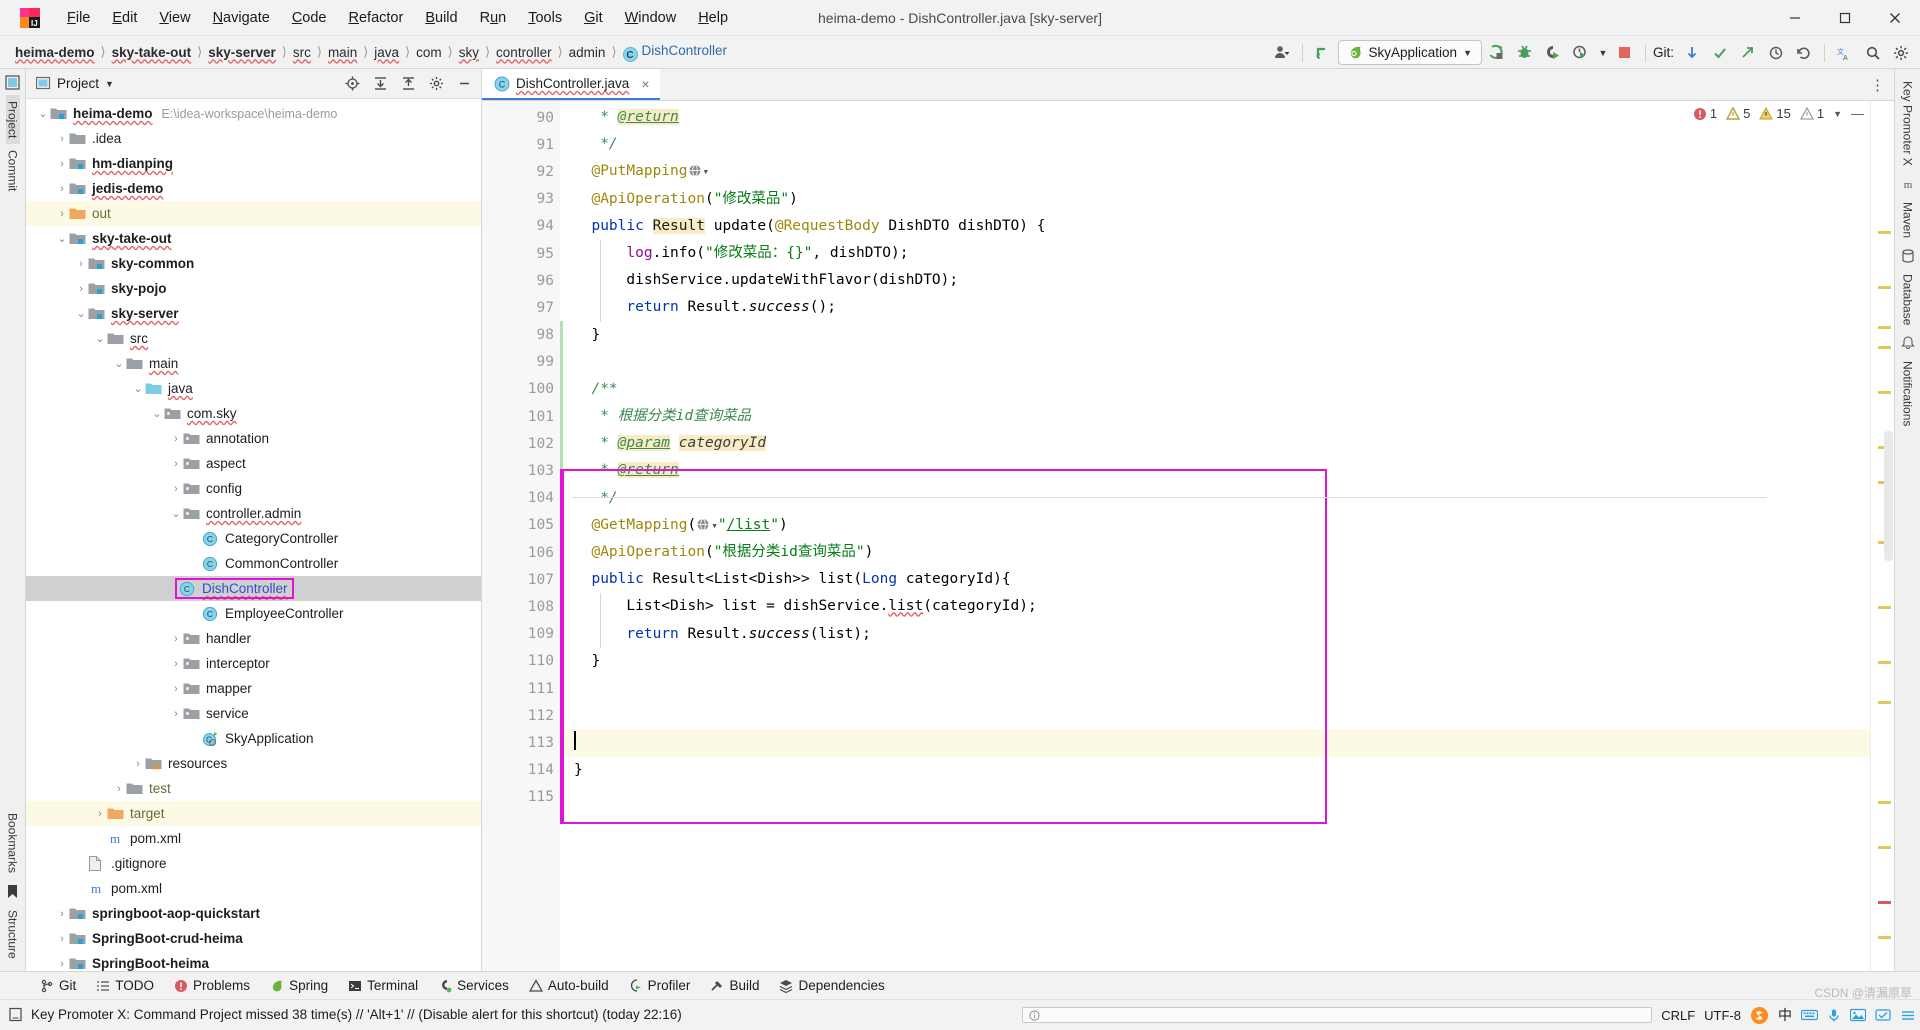 The width and height of the screenshot is (1920, 1030). Describe the element at coordinates (1625, 53) in the screenshot. I see `stop-icon` at that location.